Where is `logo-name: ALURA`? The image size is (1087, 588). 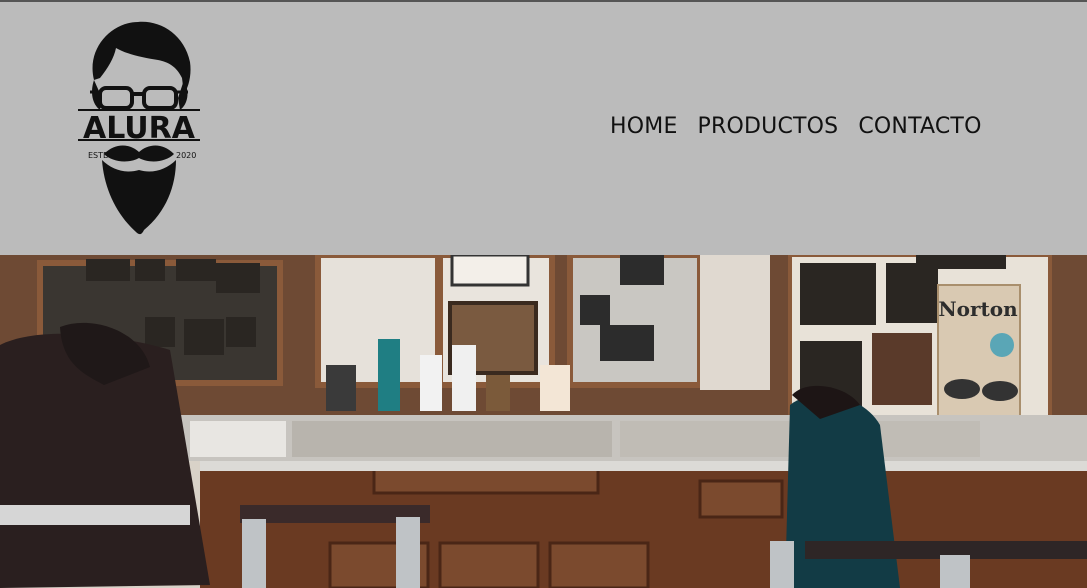
logo-name: ALURA is located at coordinates (139, 128).